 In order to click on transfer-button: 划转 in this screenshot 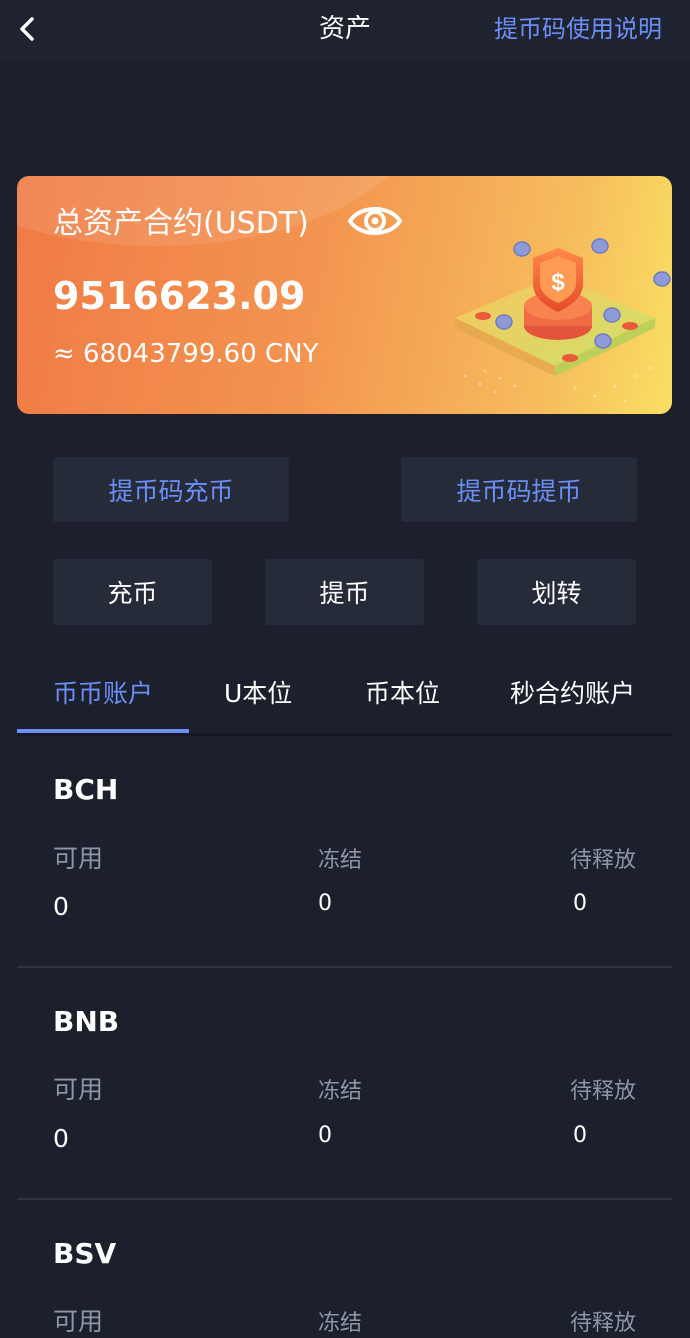, I will do `click(556, 592)`.